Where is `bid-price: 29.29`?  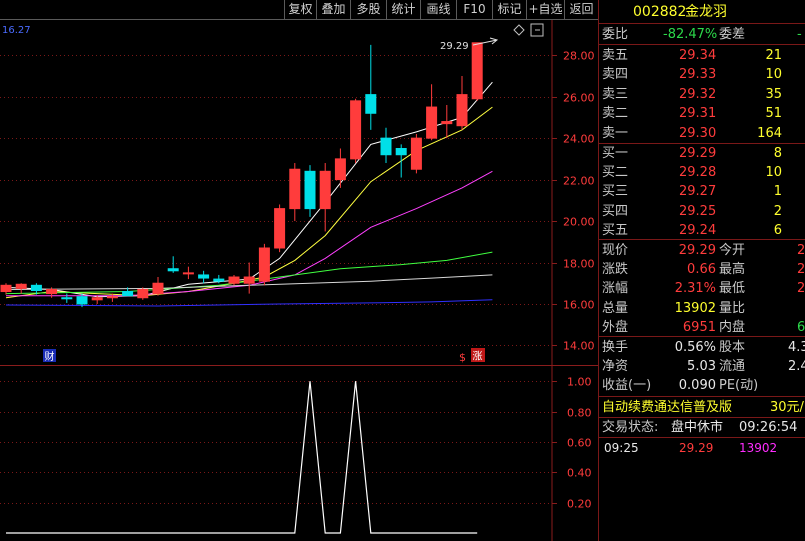
bid-price: 29.29 is located at coordinates (698, 153).